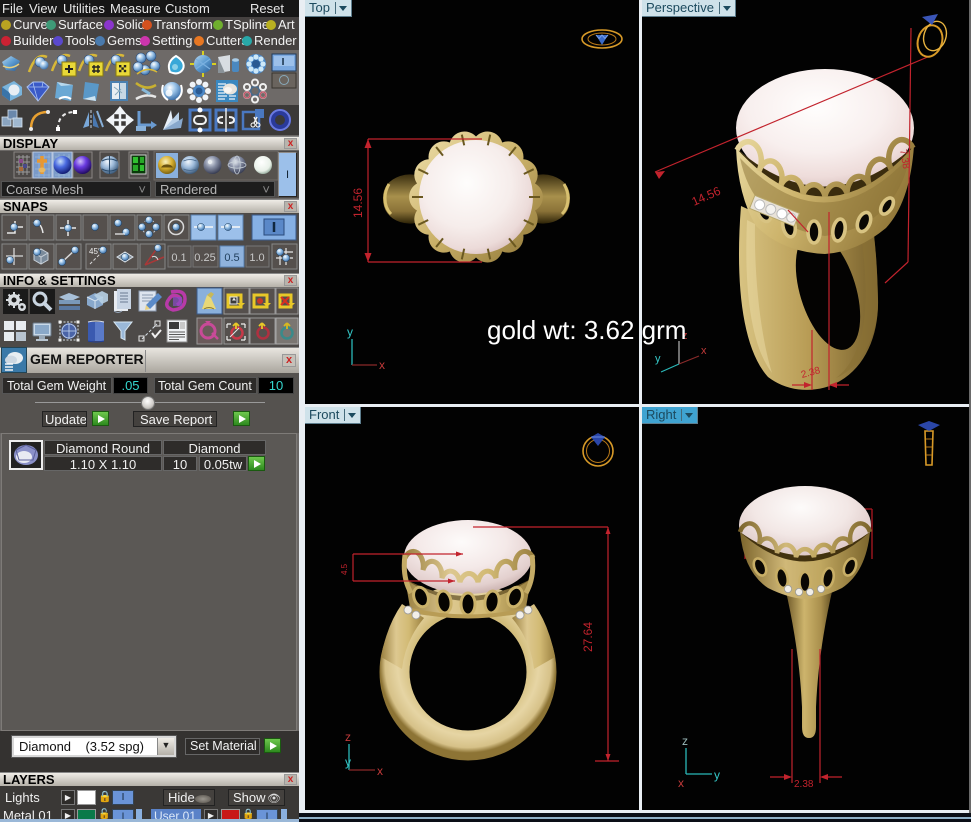  I want to click on svg-text: 1.0, so click(256, 258).